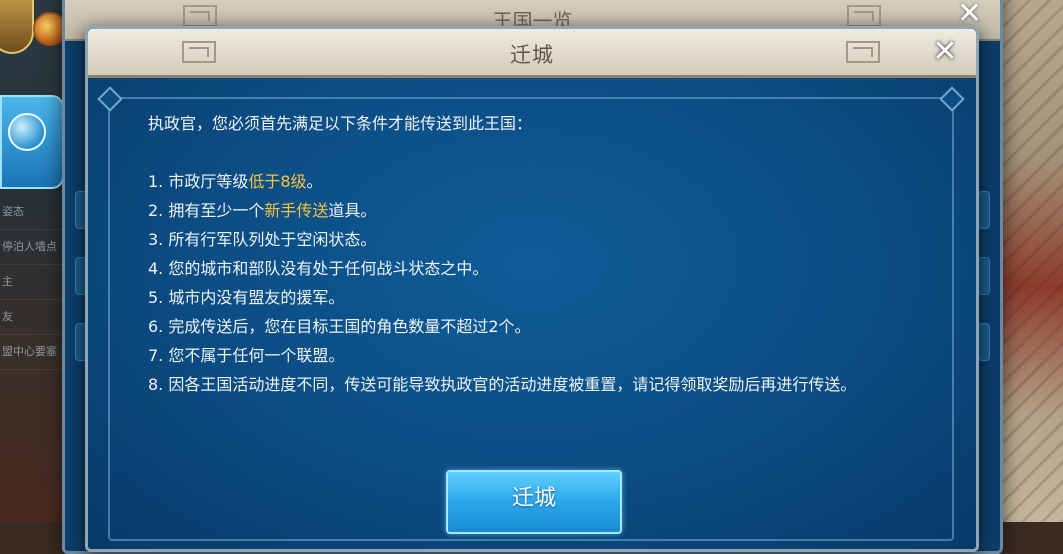 The width and height of the screenshot is (1063, 554). Describe the element at coordinates (246, 355) in the screenshot. I see `condition-item: 7. 您不属于任何一个联盟。` at that location.